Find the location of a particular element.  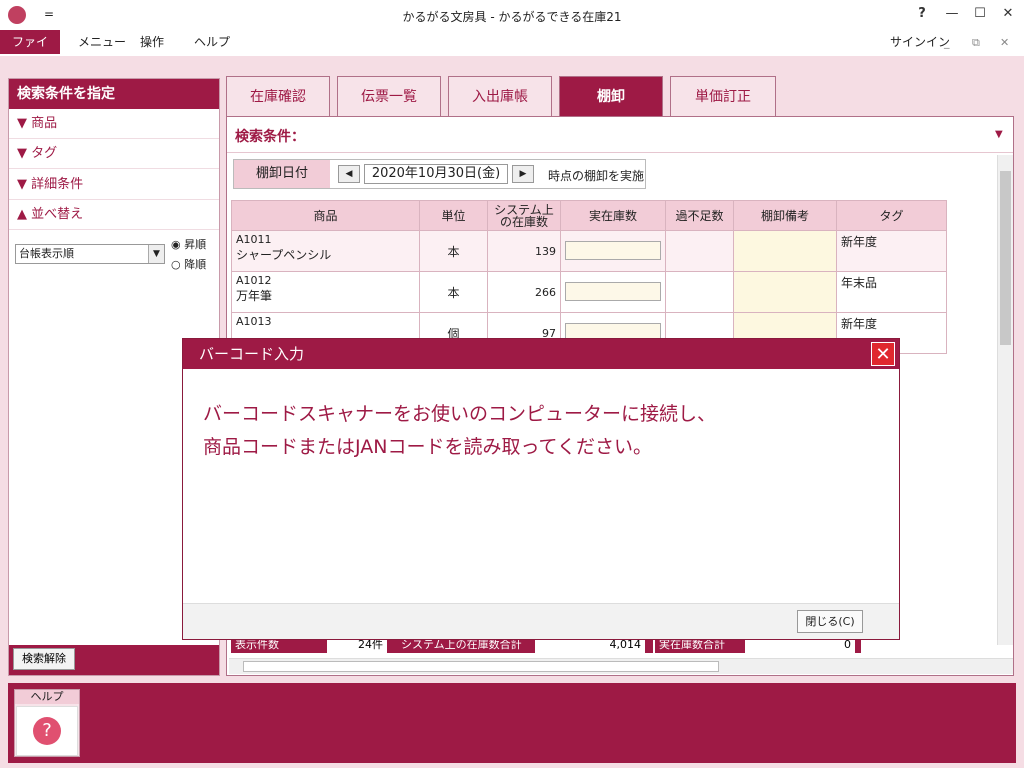

help-question-icon: ? is located at coordinates (47, 731).